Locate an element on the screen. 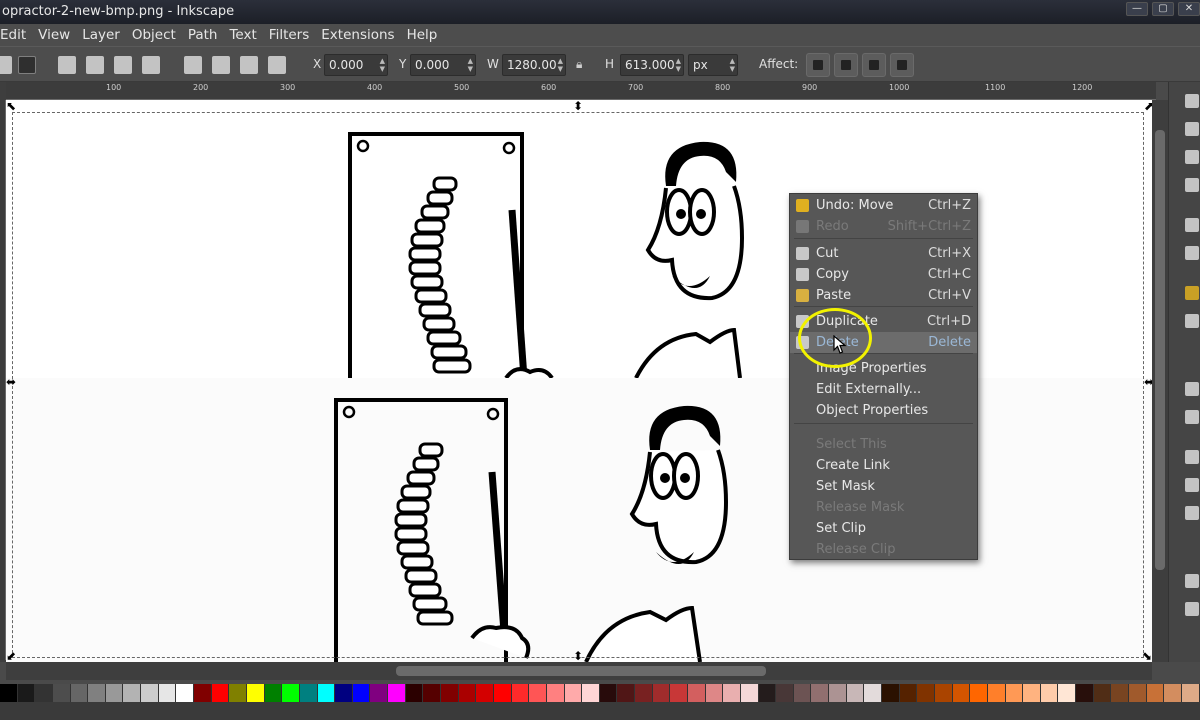 The height and width of the screenshot is (720, 1200). menu-filters: Filters is located at coordinates (293, 35).